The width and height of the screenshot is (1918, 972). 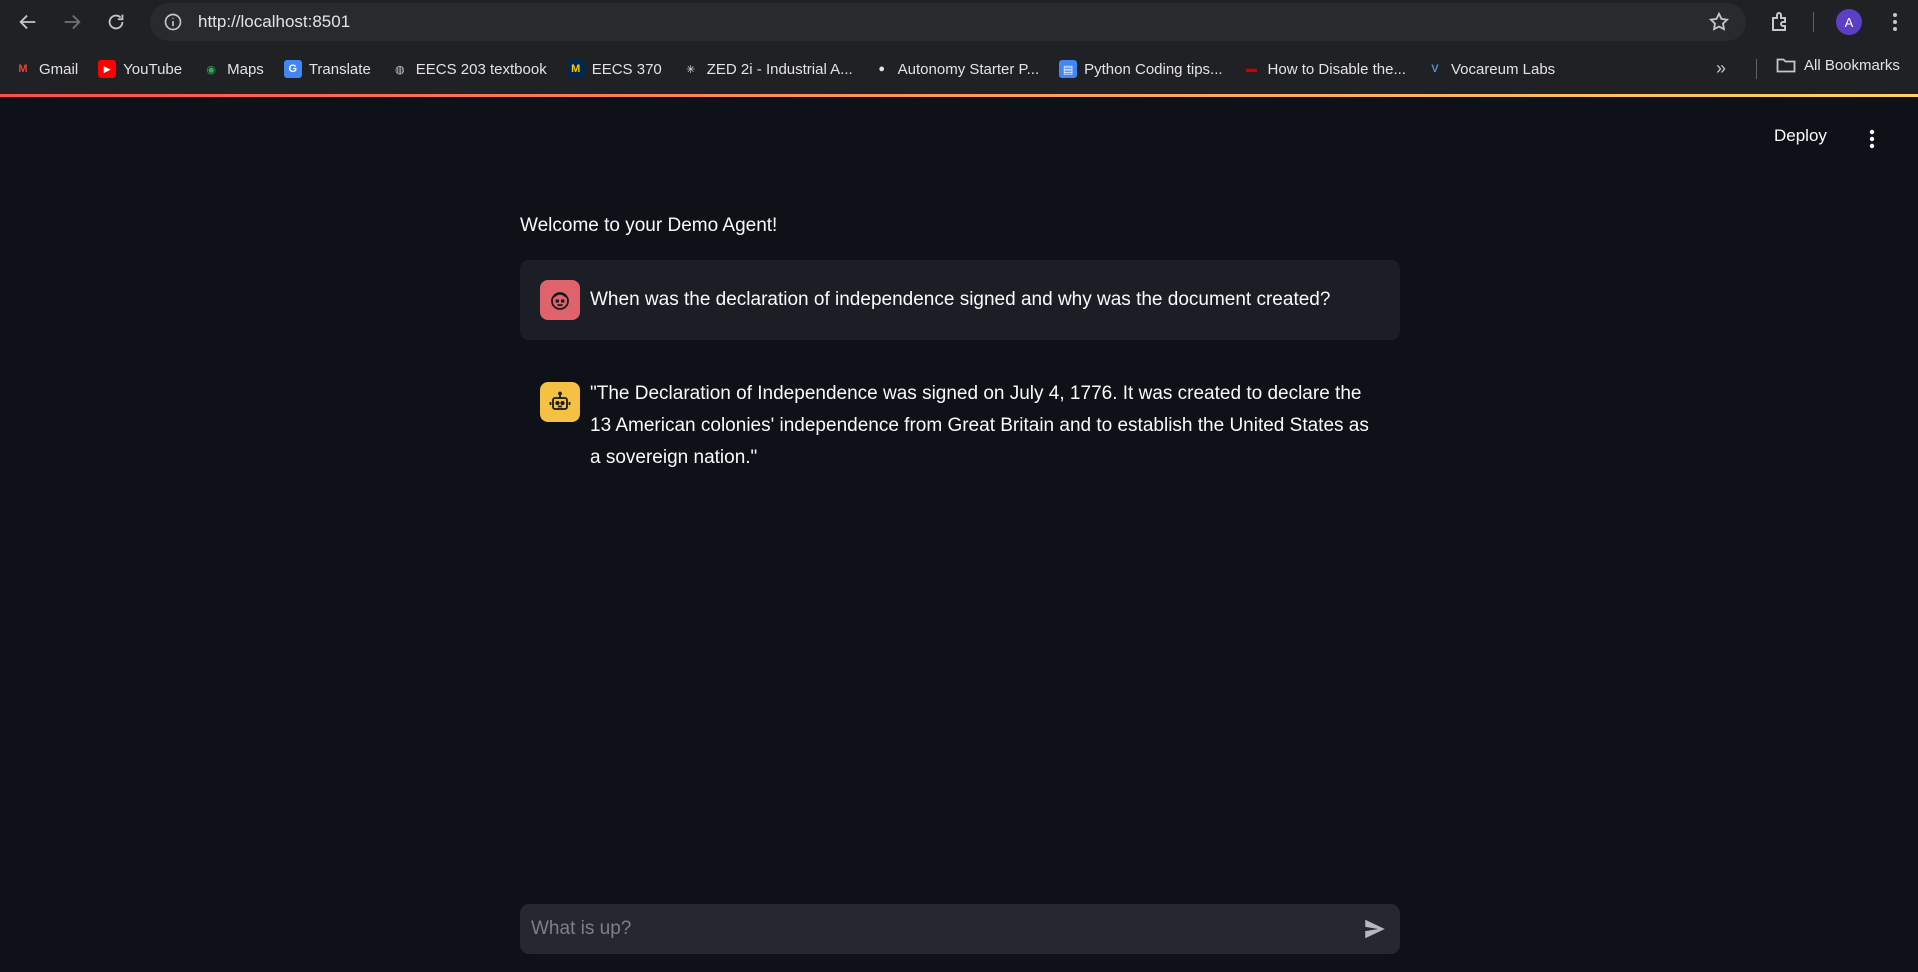 What do you see at coordinates (931, 929) in the screenshot?
I see `chat-input` at bounding box center [931, 929].